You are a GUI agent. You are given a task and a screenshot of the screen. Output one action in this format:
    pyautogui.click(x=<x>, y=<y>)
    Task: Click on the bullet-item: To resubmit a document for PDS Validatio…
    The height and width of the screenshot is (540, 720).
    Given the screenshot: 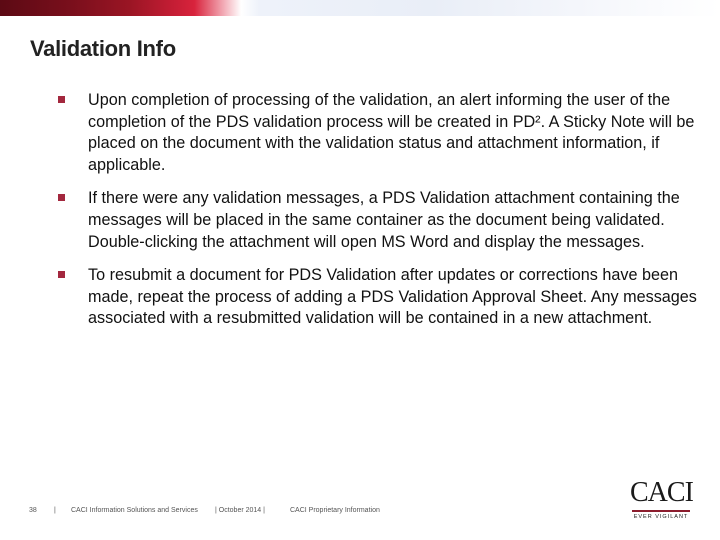 What is the action you would take?
    pyautogui.click(x=378, y=297)
    